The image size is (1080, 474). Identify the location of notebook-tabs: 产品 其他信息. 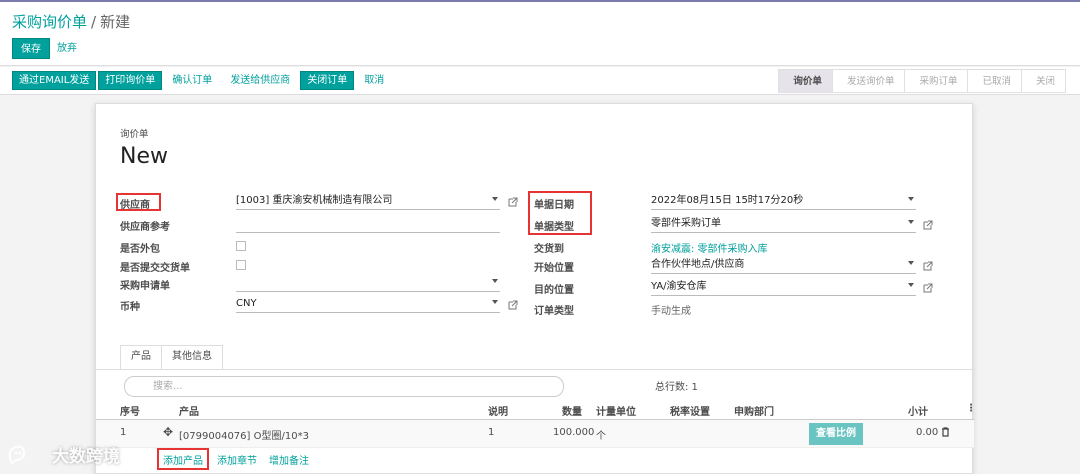
(171, 357).